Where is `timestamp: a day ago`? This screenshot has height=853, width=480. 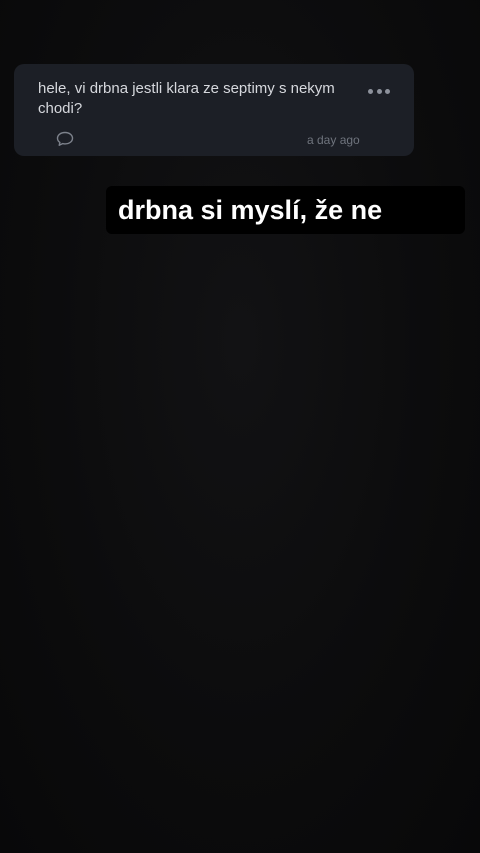 timestamp: a day ago is located at coordinates (333, 140).